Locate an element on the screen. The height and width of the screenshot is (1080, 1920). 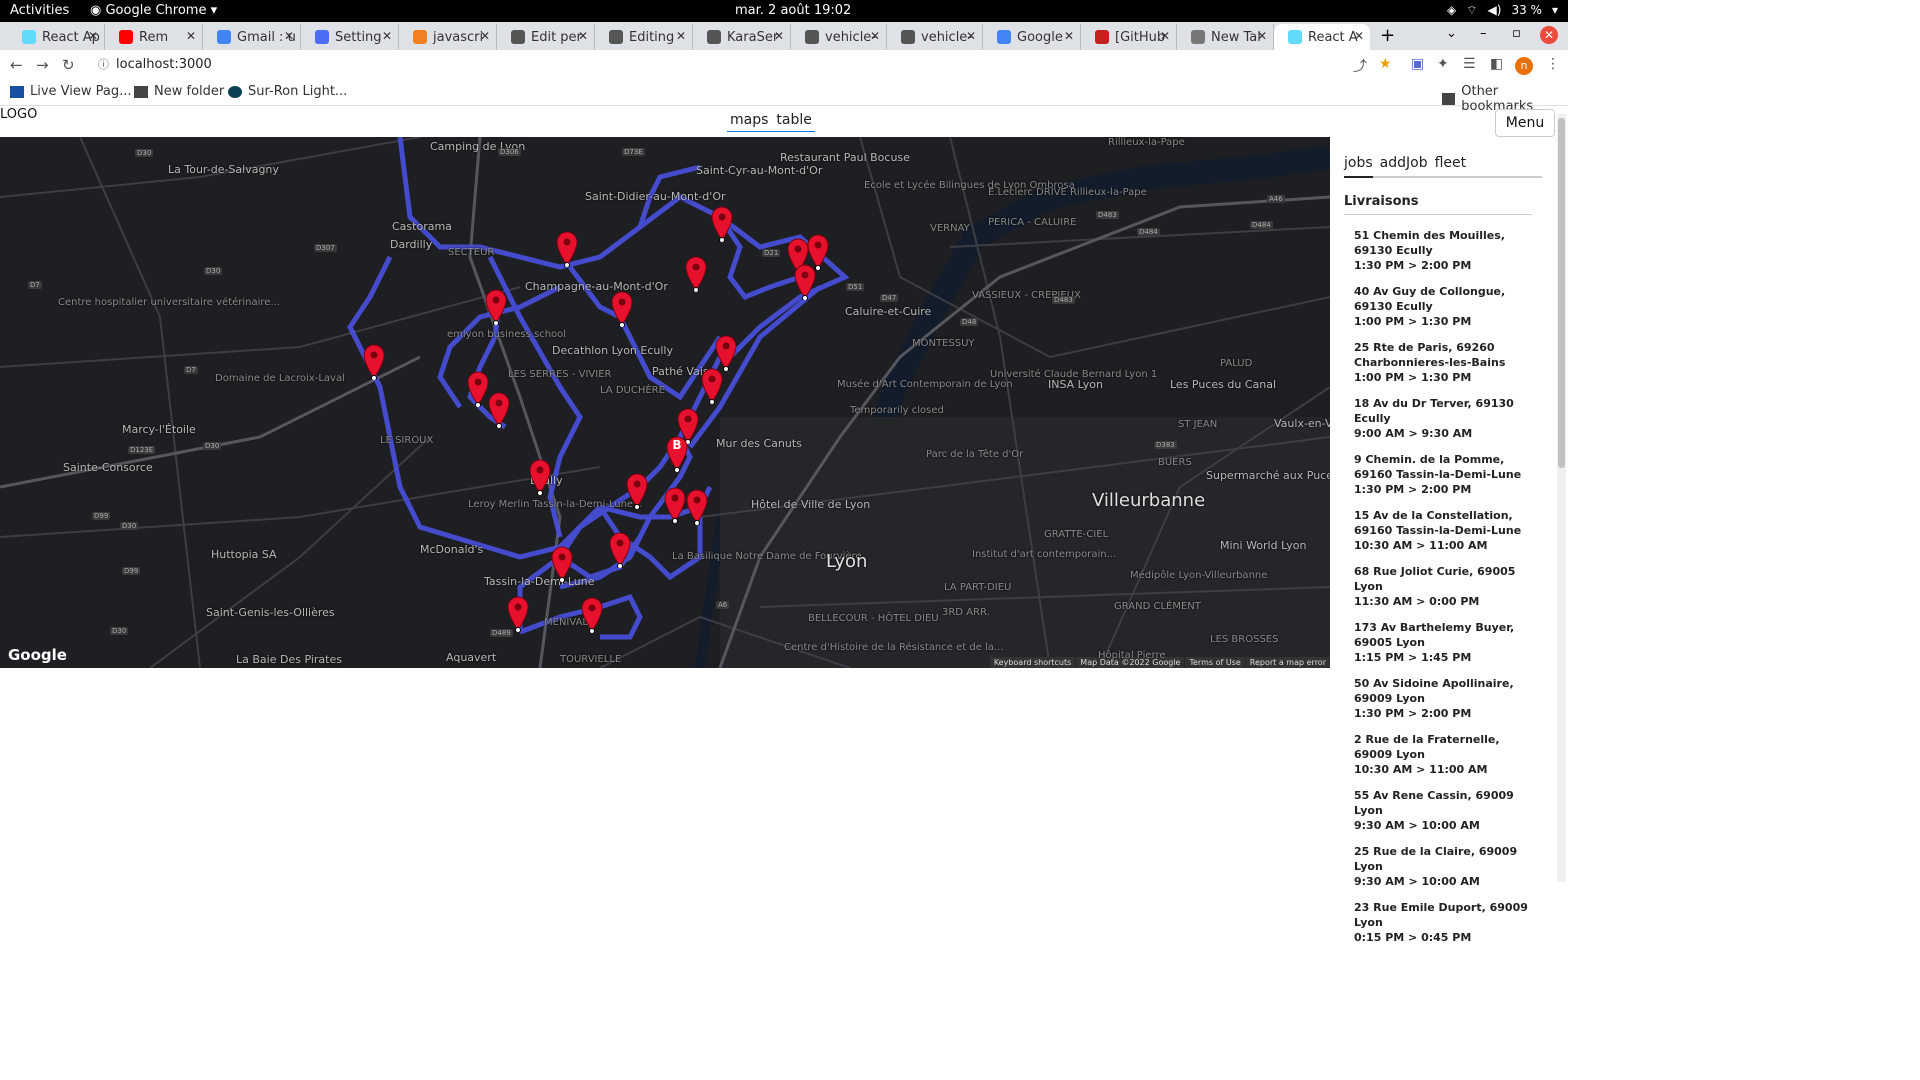
system-tray: ◈ ⌔ ◀) 33 % ▾ is located at coordinates (1502, 10).